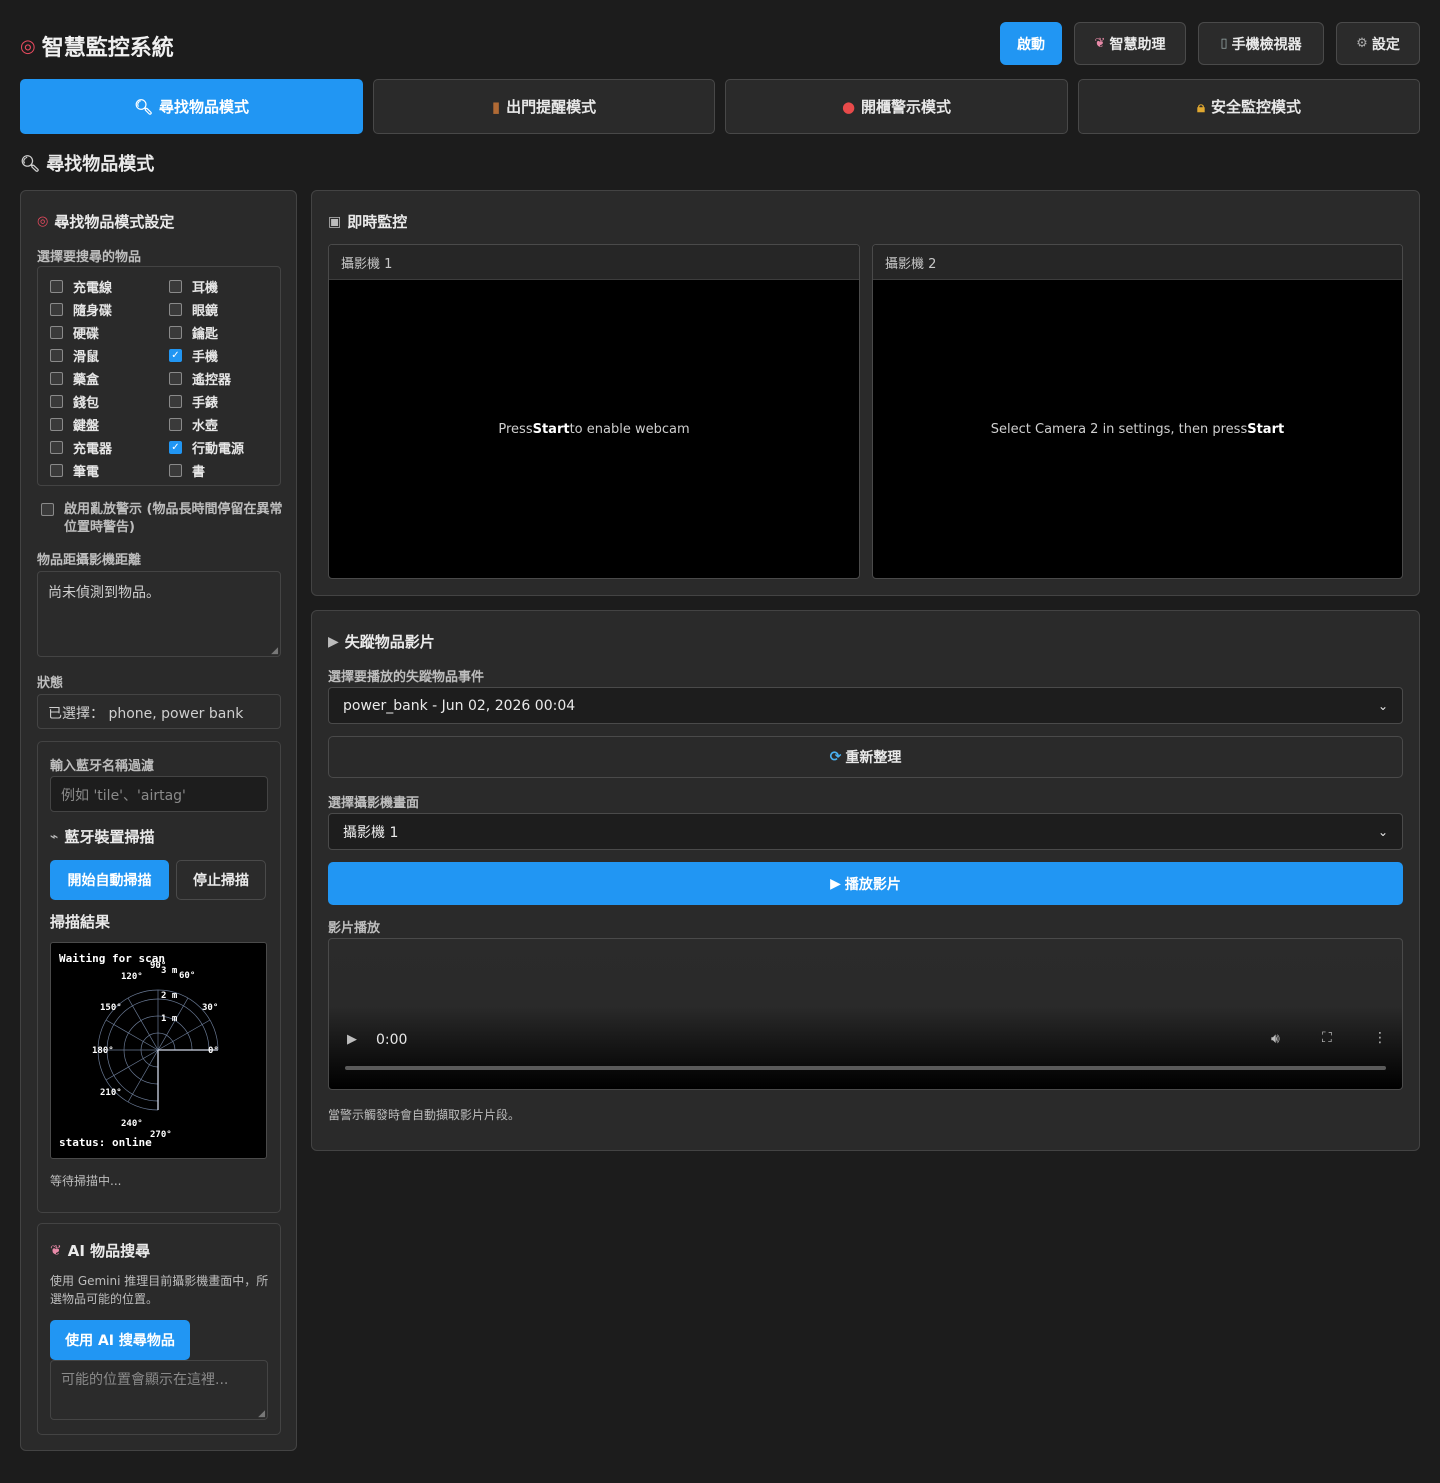 The image size is (1440, 1483). What do you see at coordinates (102, 766) in the screenshot?
I see `bt-filter-label: 輸入藍牙名稱過濾` at bounding box center [102, 766].